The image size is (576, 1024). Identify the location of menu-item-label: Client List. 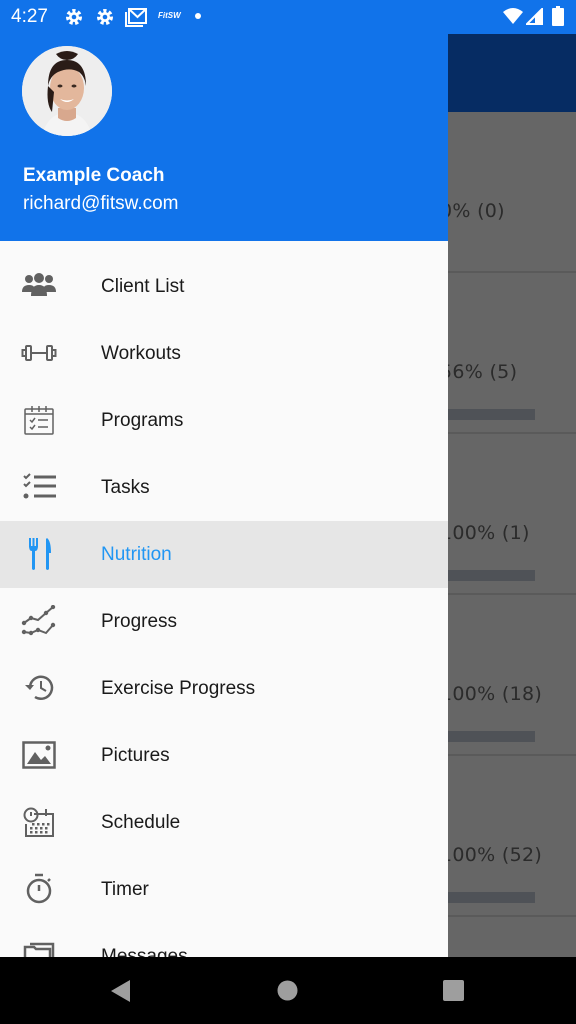
(143, 286).